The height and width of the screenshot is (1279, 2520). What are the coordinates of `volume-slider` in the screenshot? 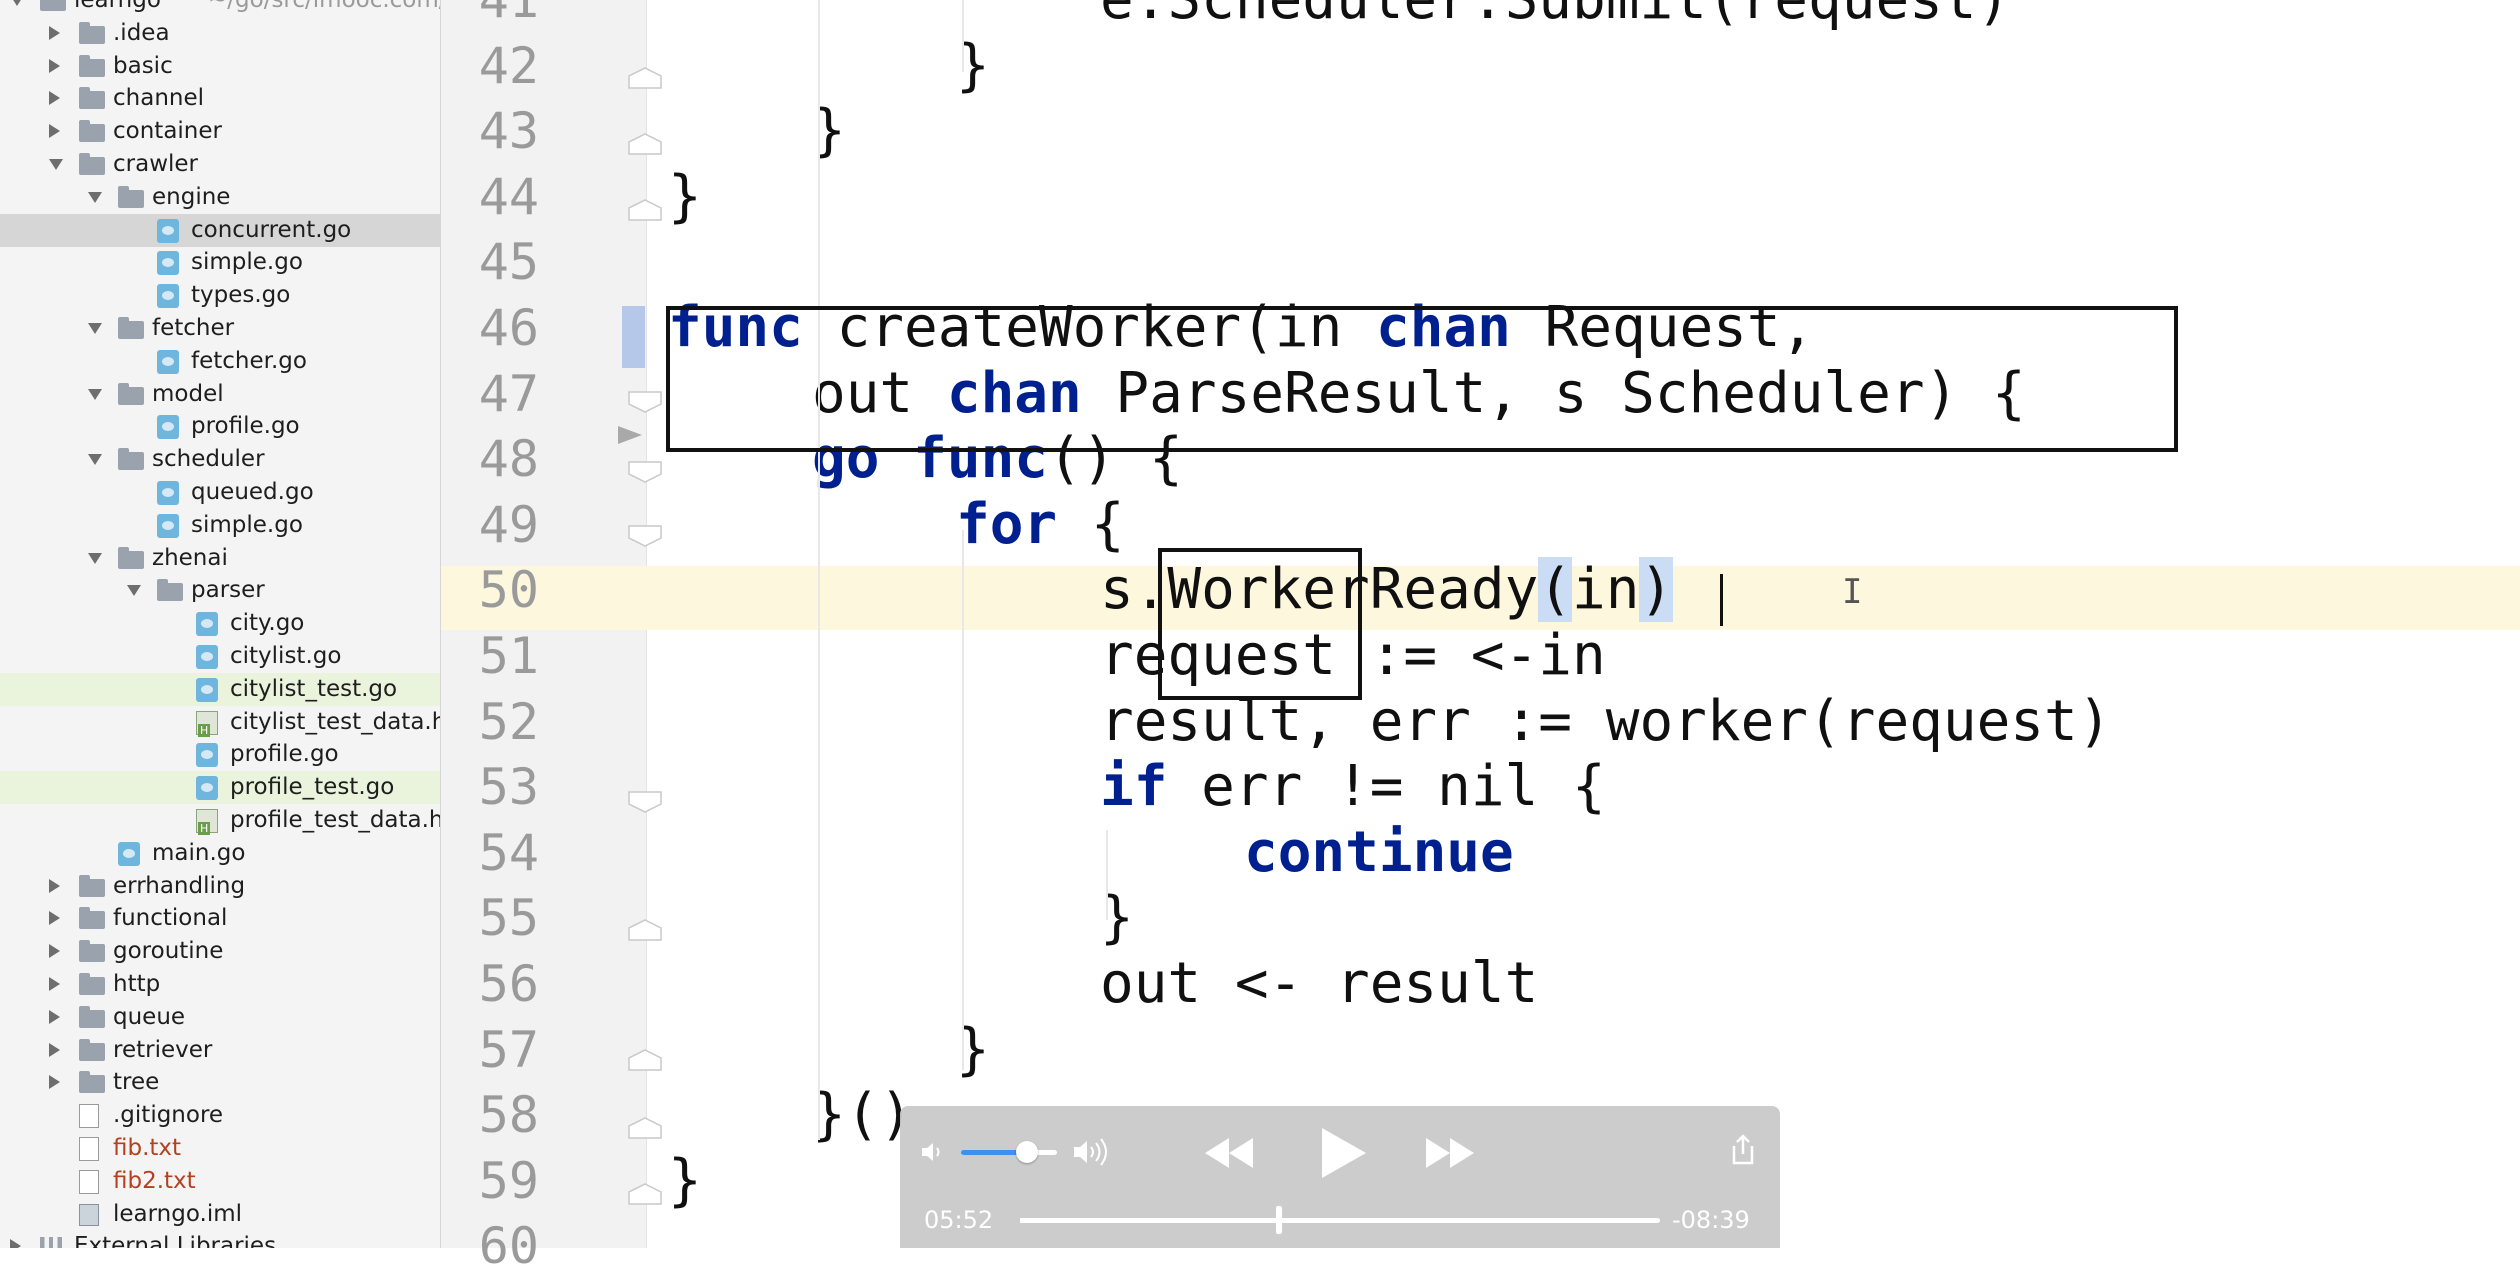 It's located at (1009, 1152).